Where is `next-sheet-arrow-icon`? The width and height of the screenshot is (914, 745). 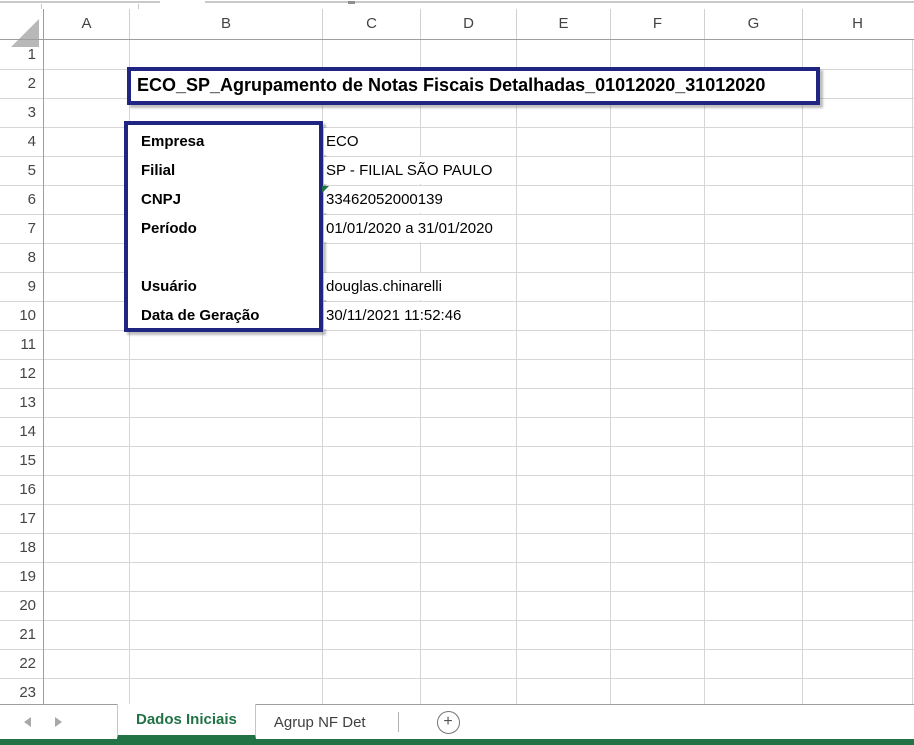 next-sheet-arrow-icon is located at coordinates (58, 722).